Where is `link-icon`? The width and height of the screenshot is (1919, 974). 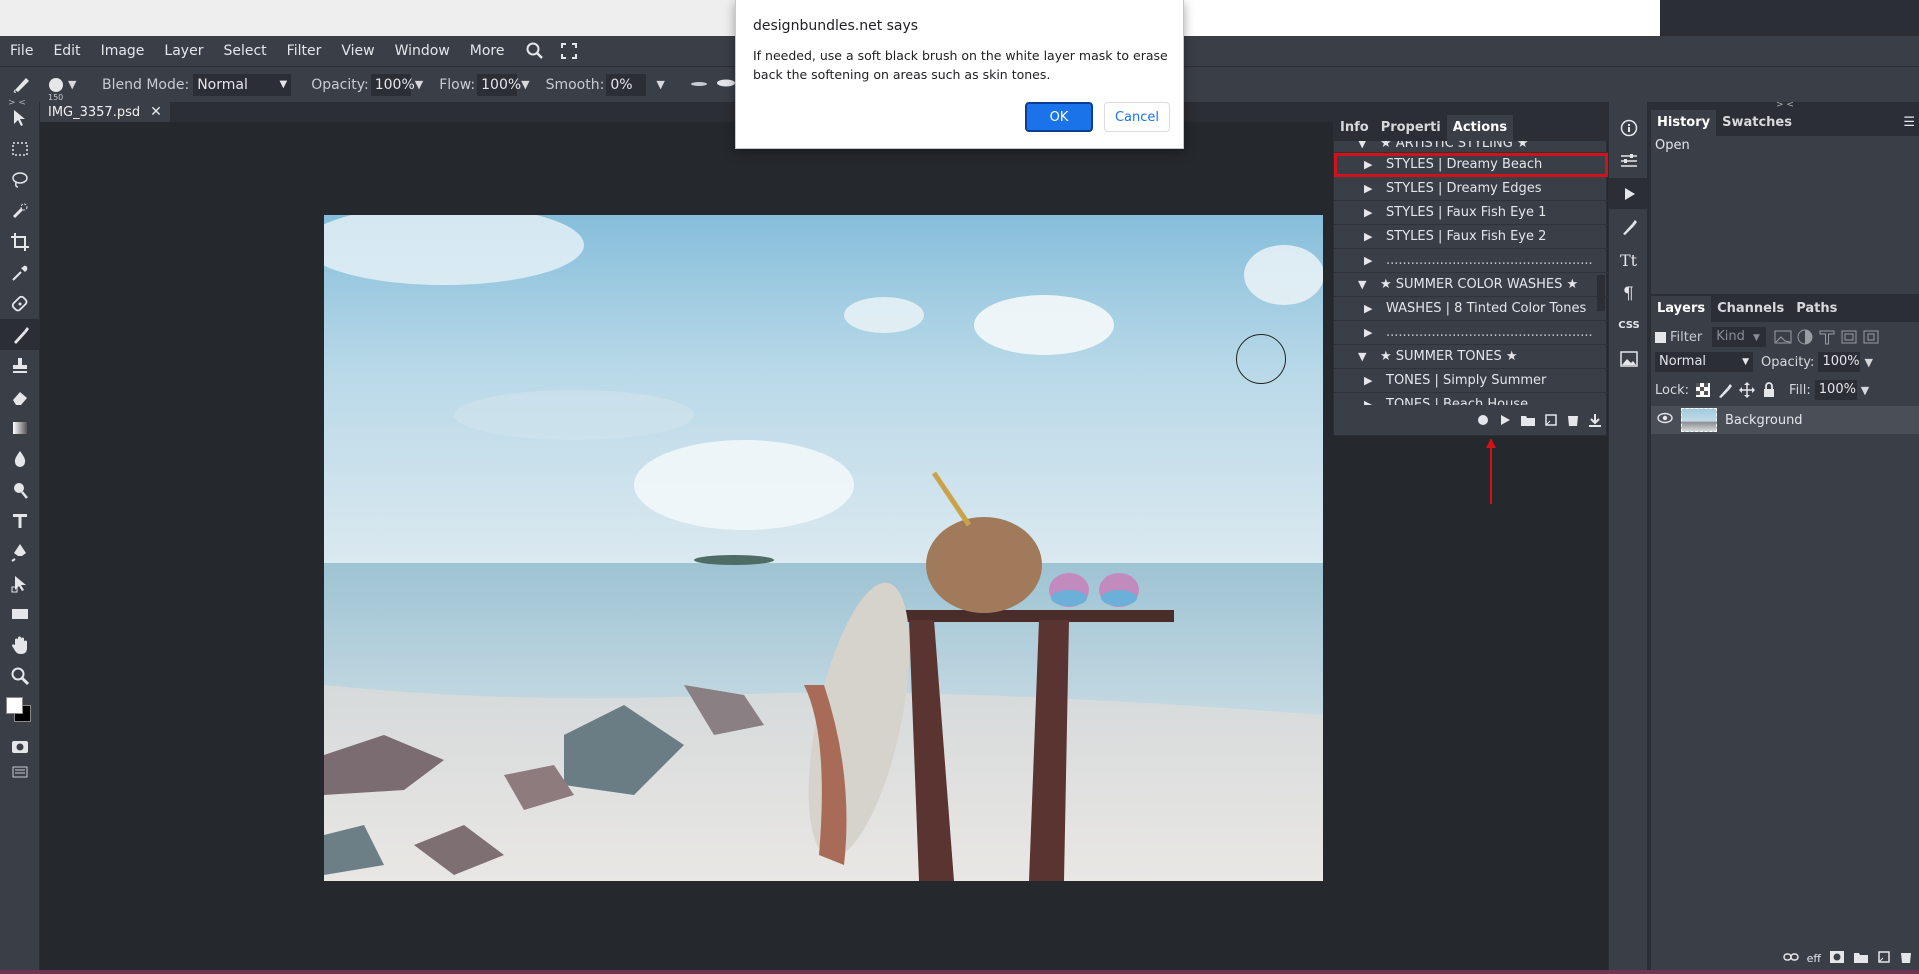 link-icon is located at coordinates (1790, 958).